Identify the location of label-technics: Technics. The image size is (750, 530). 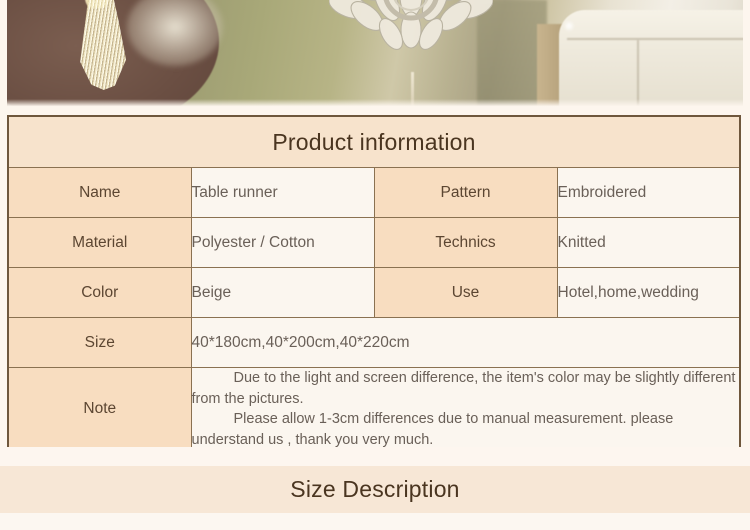
(465, 242).